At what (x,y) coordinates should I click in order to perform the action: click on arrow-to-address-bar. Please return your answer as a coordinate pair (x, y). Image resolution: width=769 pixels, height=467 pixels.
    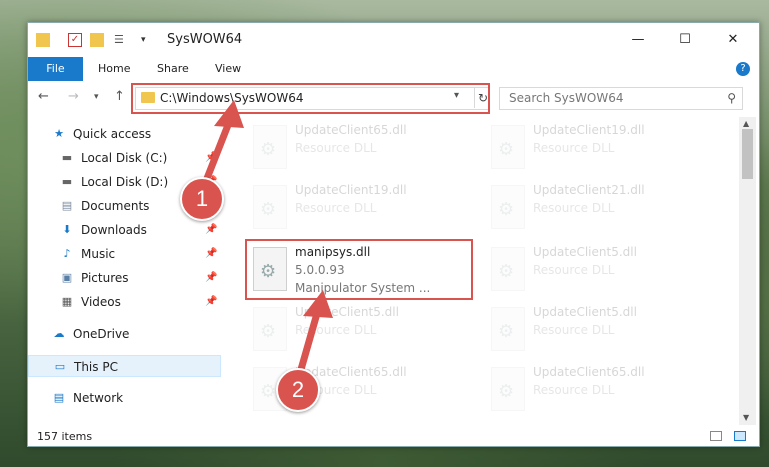
    Looking at the image, I should click on (222, 145).